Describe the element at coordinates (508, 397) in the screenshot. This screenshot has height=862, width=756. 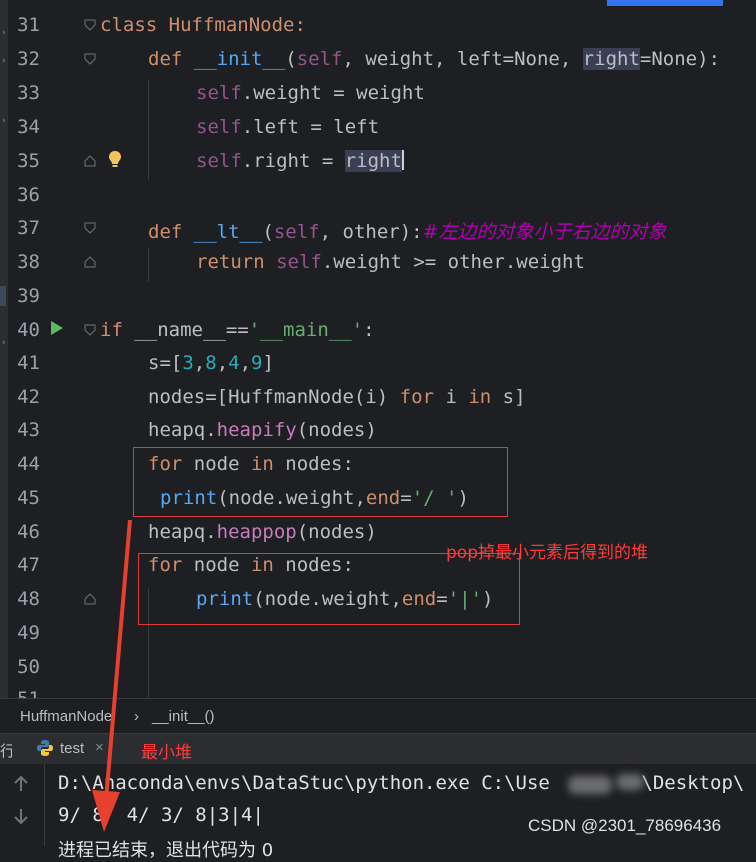
I see `code-text: s]` at that location.